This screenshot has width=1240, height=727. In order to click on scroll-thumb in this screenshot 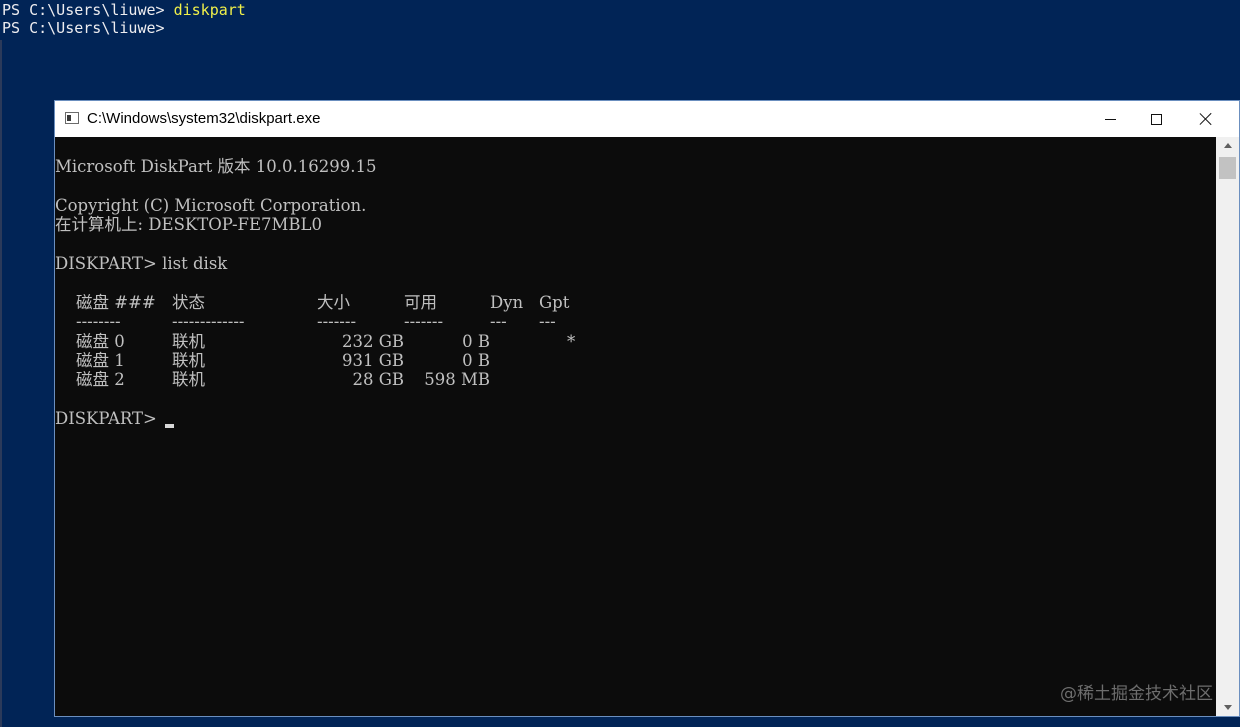, I will do `click(1227, 168)`.